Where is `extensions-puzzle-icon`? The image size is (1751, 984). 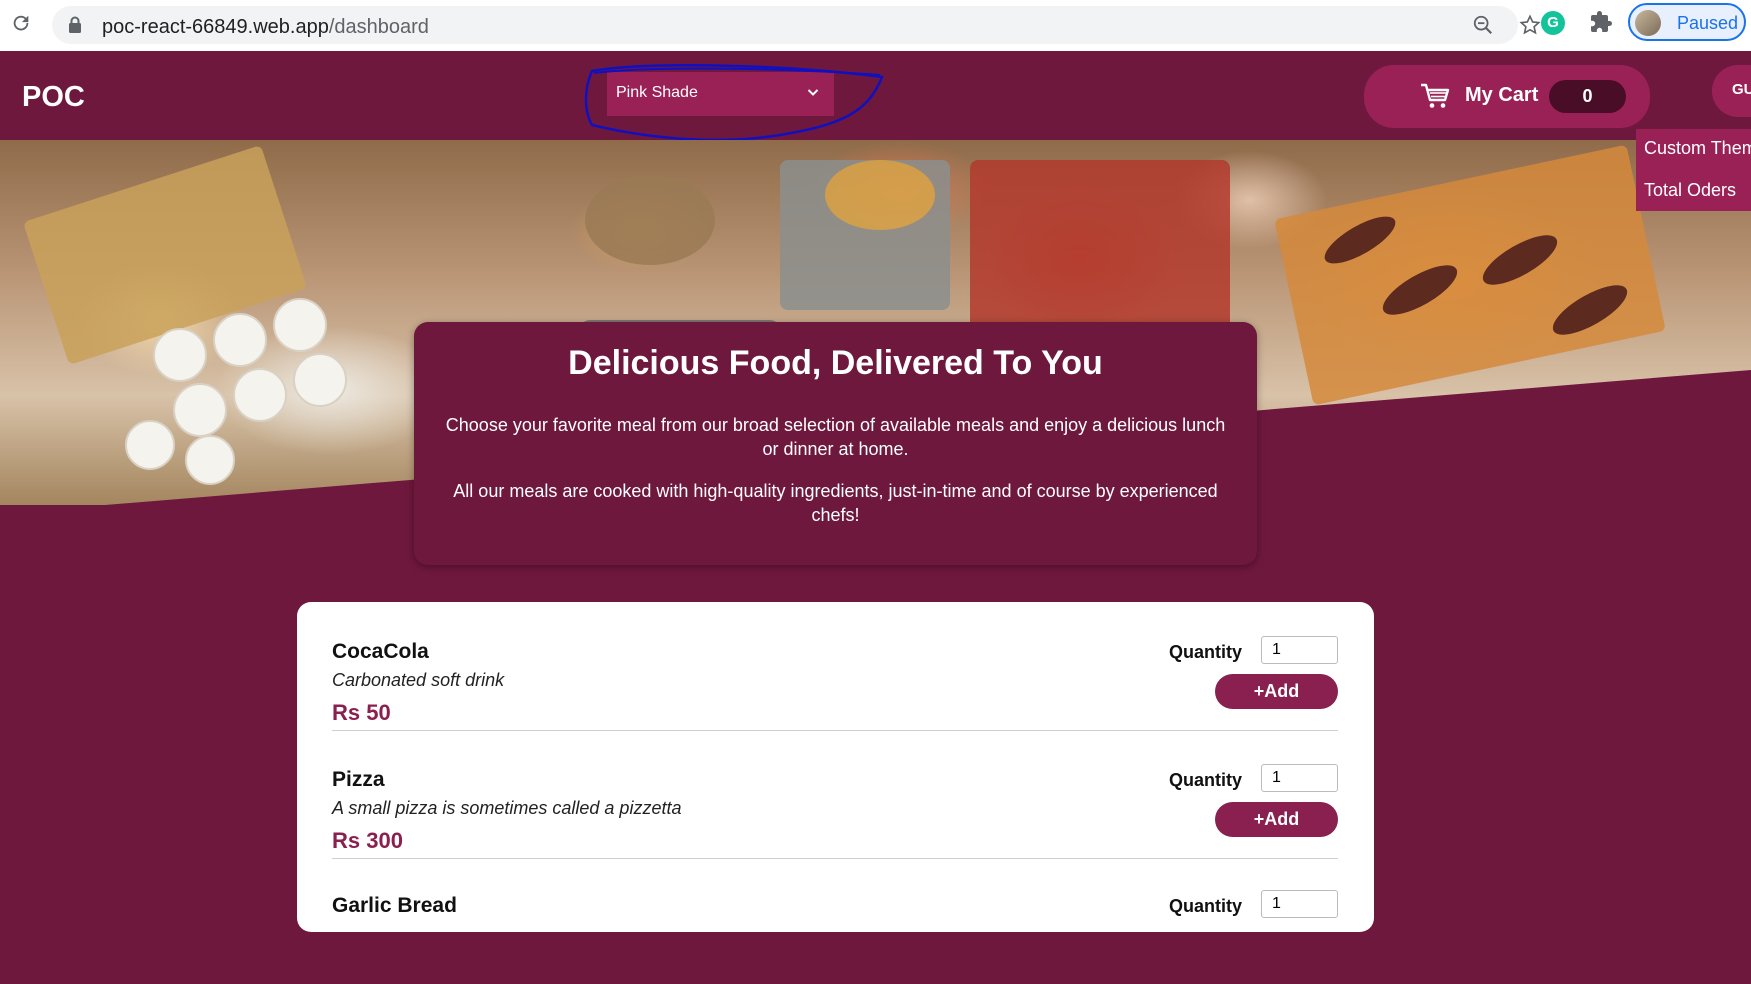
extensions-puzzle-icon is located at coordinates (1601, 24).